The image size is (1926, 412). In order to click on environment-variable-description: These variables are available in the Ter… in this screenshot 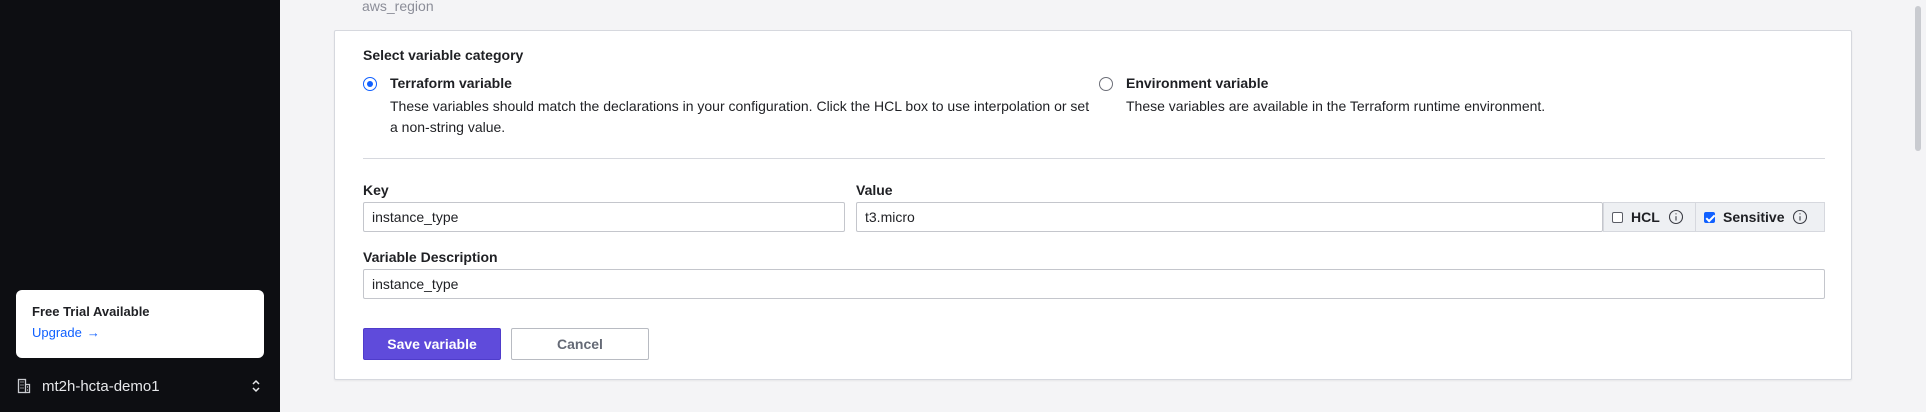, I will do `click(1336, 106)`.